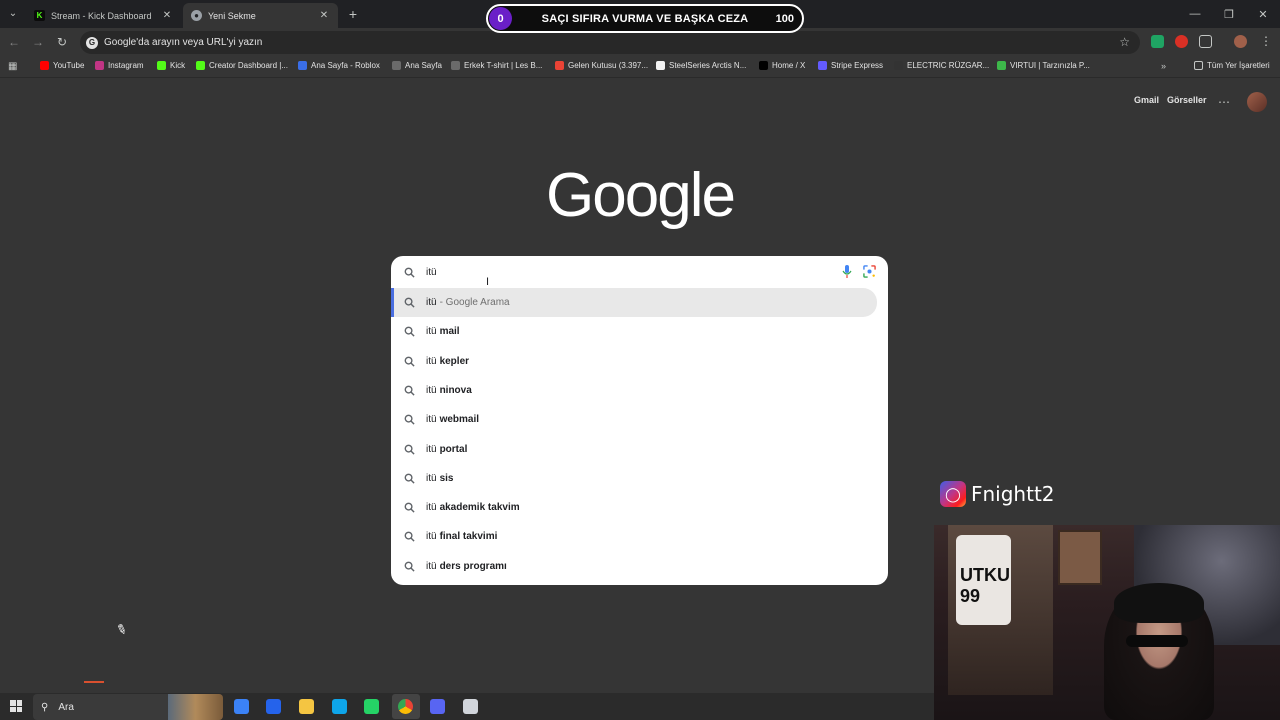 This screenshot has height=720, width=1280. I want to click on search-suggestion: itü portal, so click(634, 449).